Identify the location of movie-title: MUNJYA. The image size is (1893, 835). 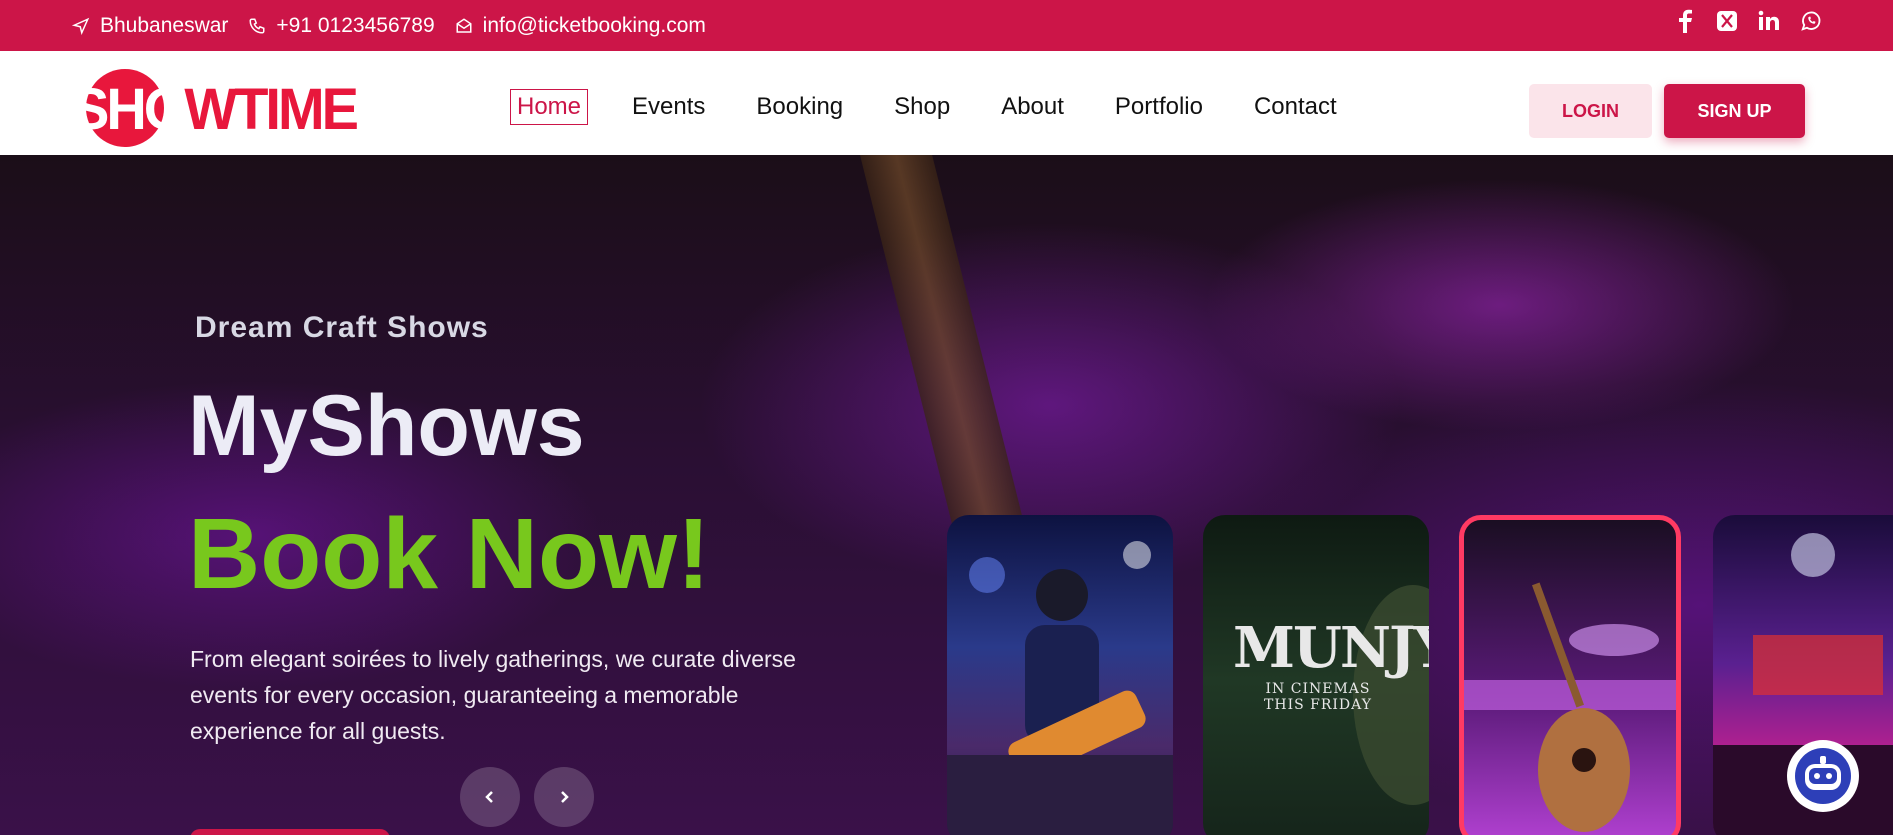
(1331, 648).